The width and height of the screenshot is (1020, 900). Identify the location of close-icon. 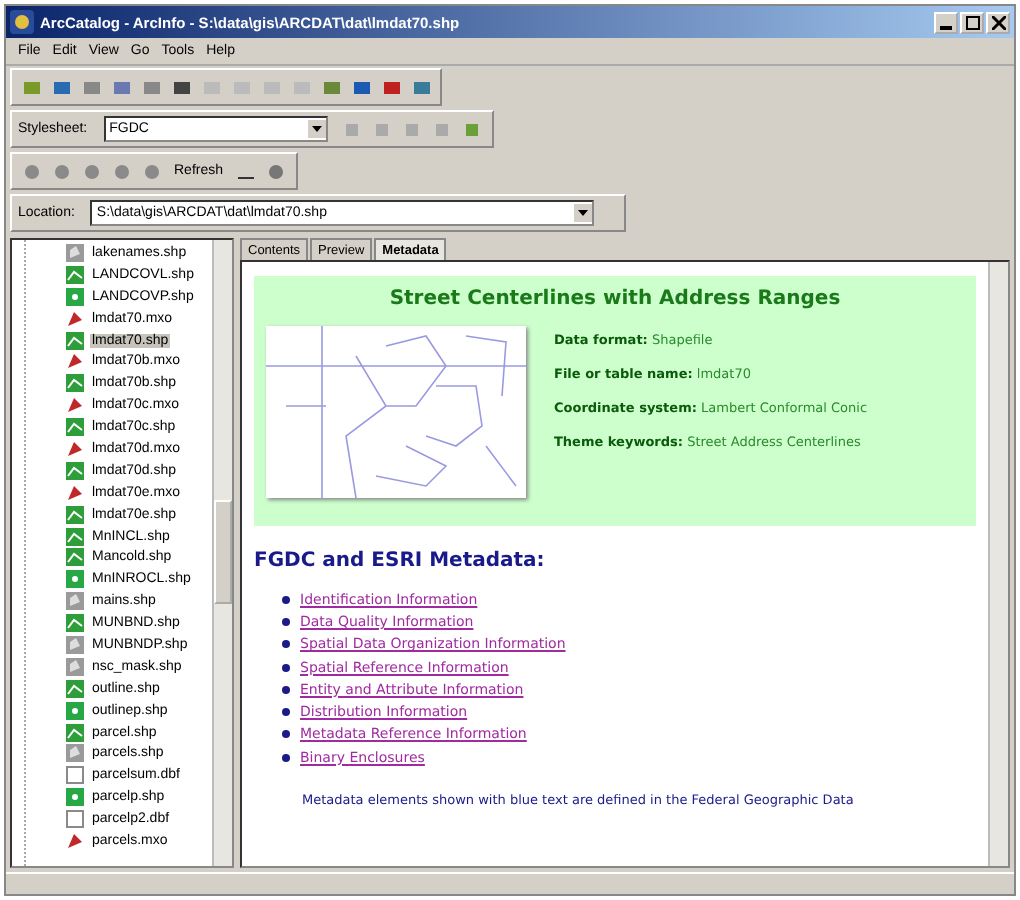
(998, 22).